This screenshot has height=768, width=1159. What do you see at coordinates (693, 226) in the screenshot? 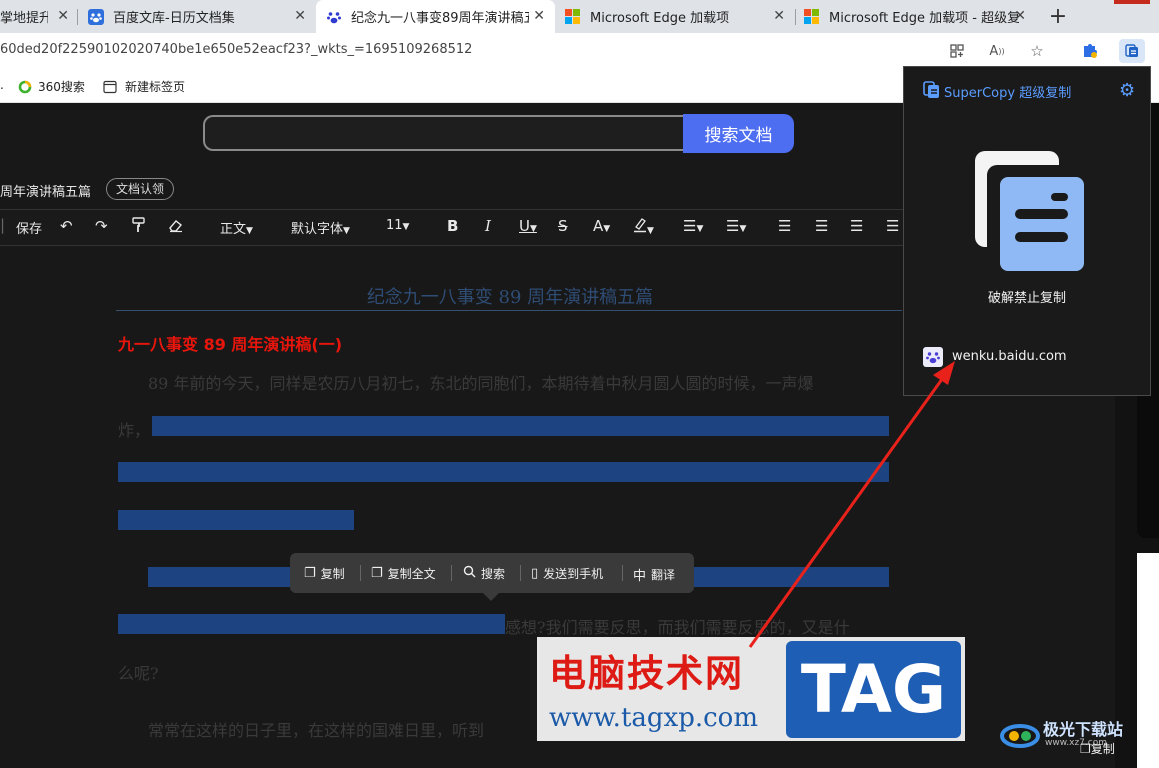
I see `align-icon: ☰▼` at bounding box center [693, 226].